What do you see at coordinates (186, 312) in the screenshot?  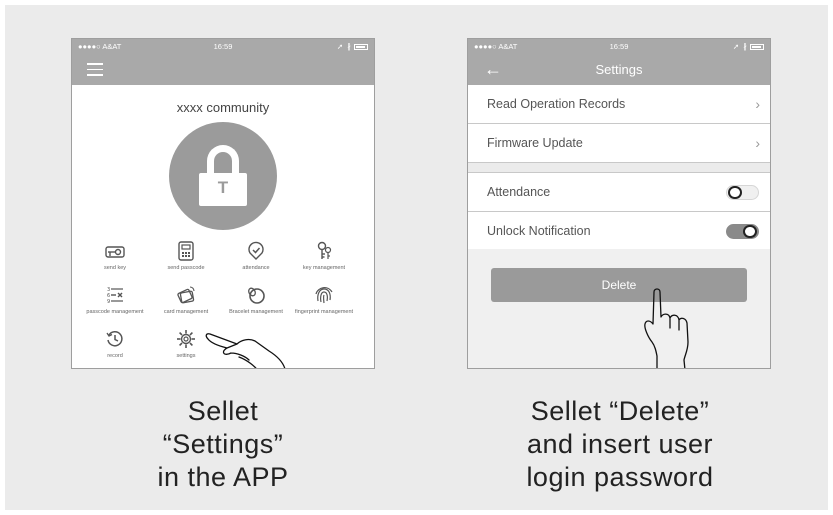 I see `grid-label: card management` at bounding box center [186, 312].